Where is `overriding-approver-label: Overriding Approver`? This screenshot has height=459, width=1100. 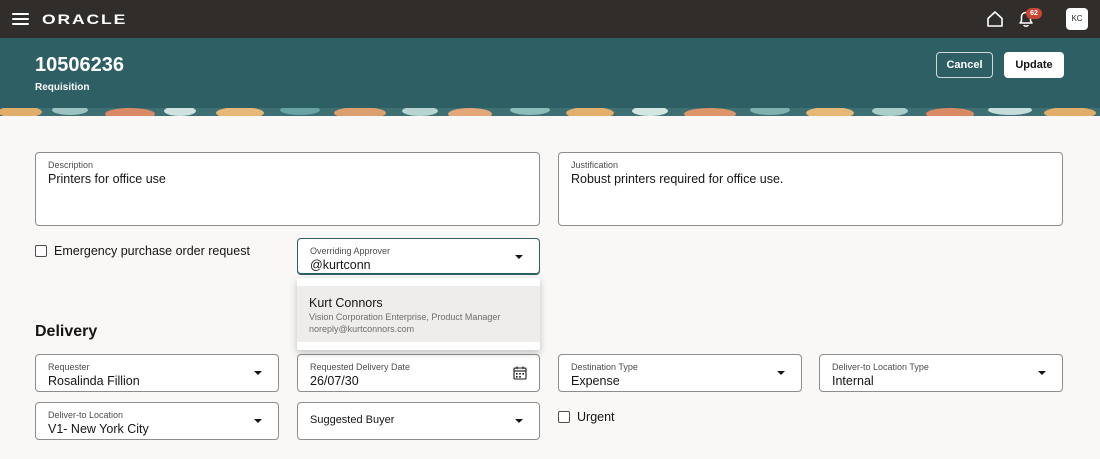
overriding-approver-label: Overriding Approver is located at coordinates (350, 251).